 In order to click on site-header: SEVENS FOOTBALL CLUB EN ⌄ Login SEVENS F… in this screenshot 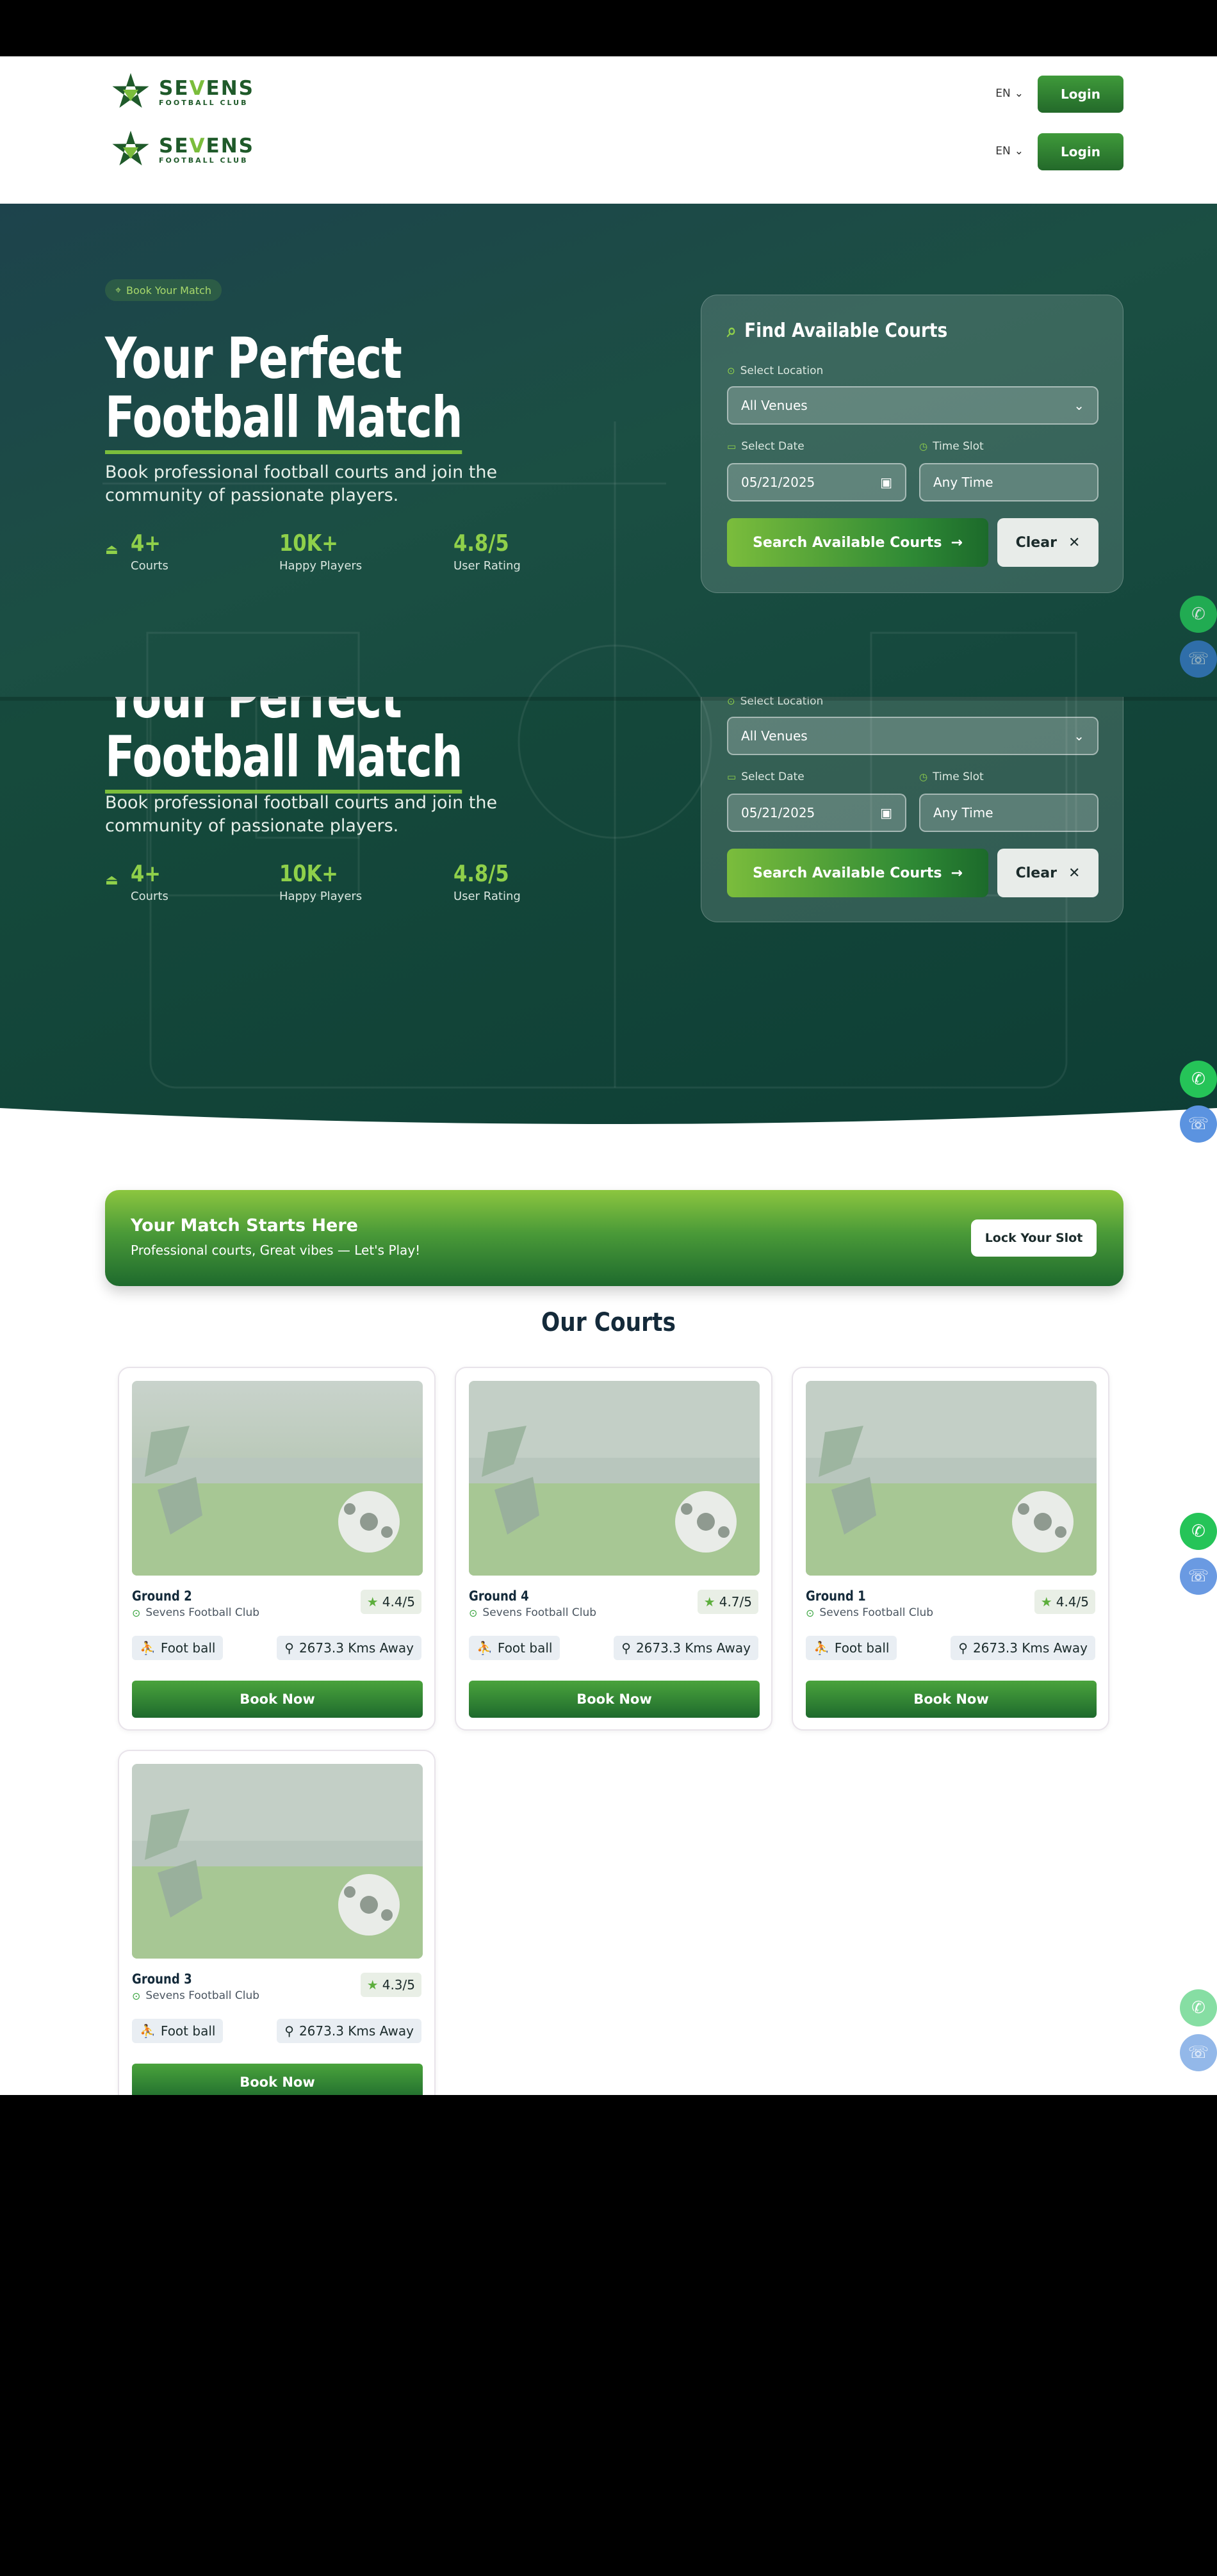, I will do `click(608, 130)`.